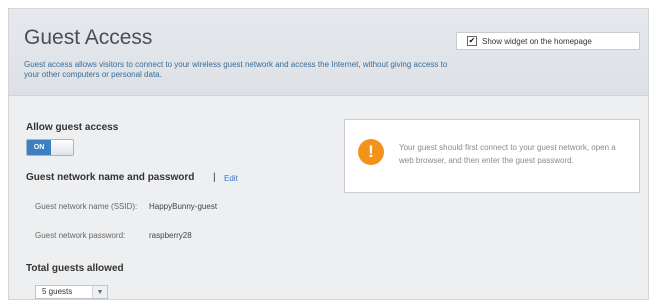  I want to click on password-value: raspberry28, so click(170, 235).